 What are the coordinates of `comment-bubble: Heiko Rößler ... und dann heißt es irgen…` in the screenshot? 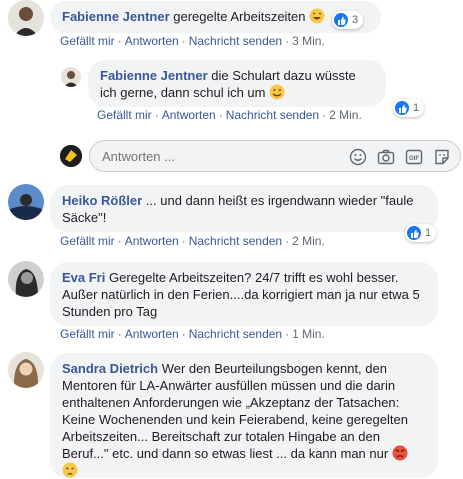 It's located at (244, 208).